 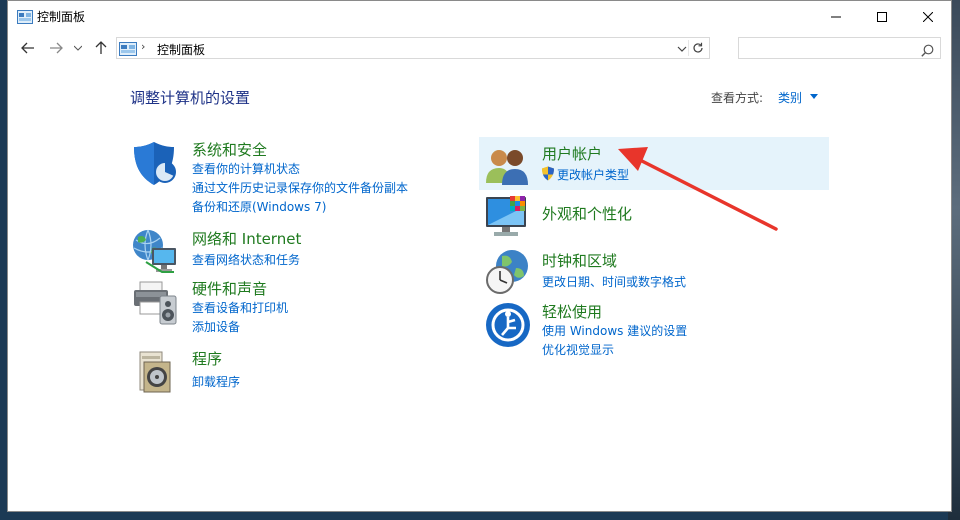 I want to click on annotation-arrow-icon, so click(x=698, y=189).